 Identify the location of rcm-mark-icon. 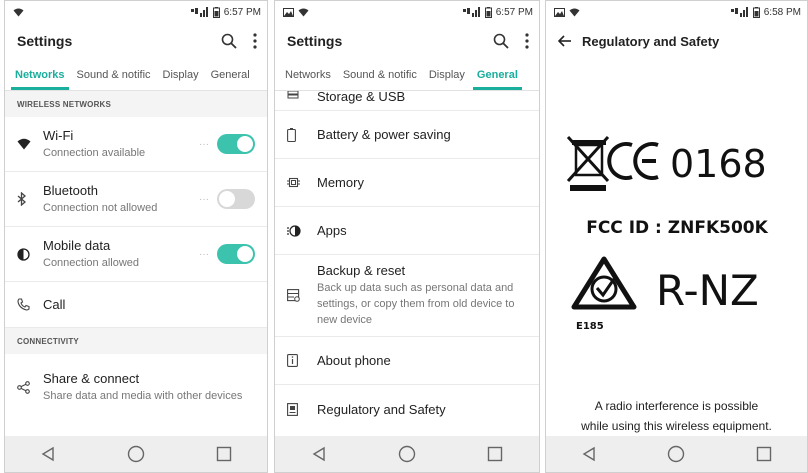
(604, 283).